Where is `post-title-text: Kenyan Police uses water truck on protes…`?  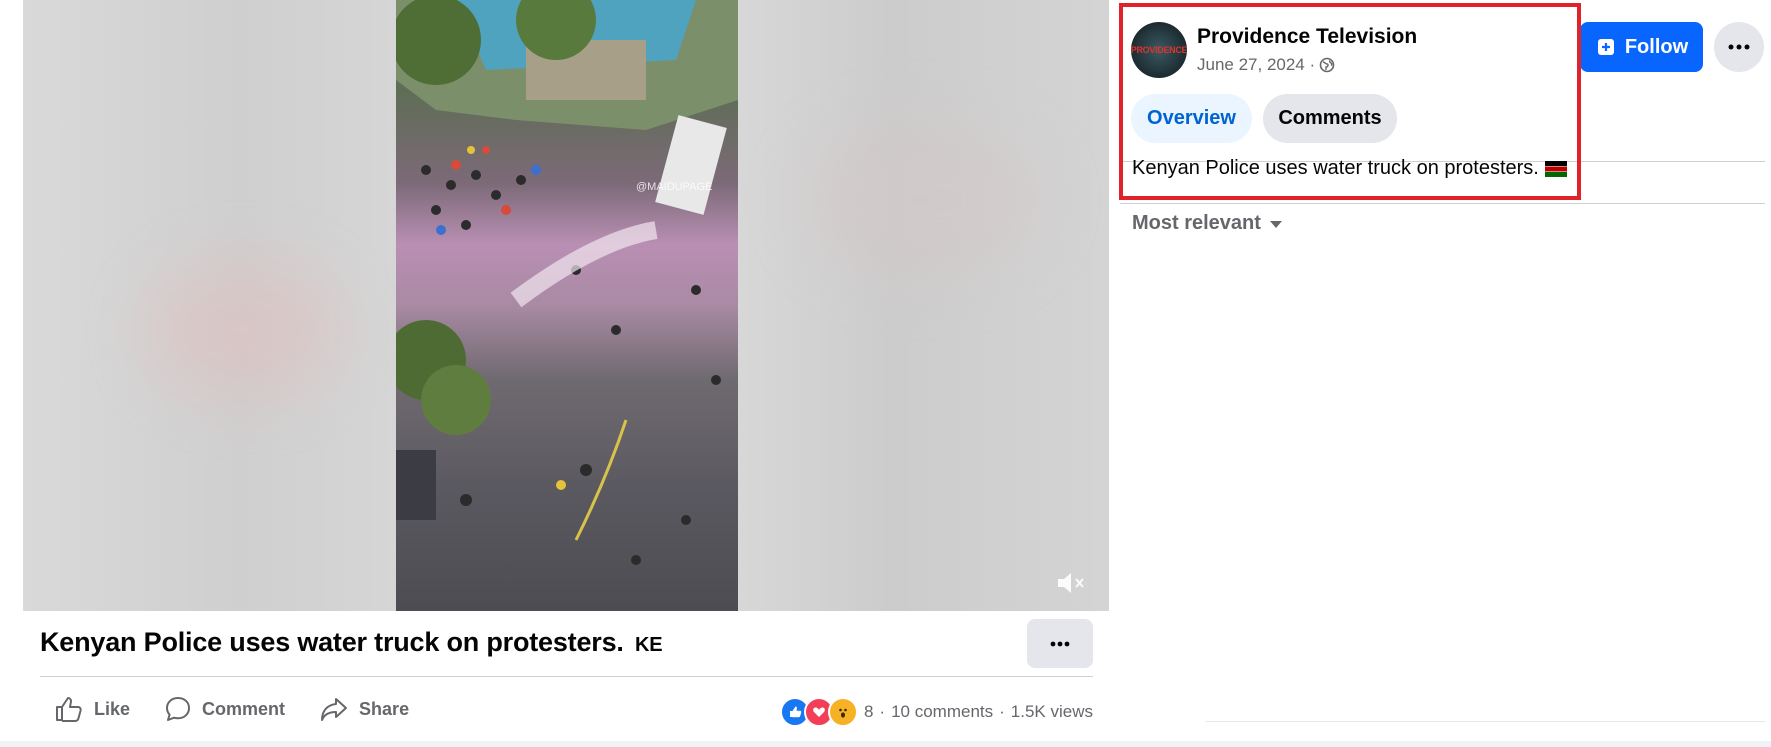 post-title-text: Kenyan Police uses water truck on protes… is located at coordinates (332, 642).